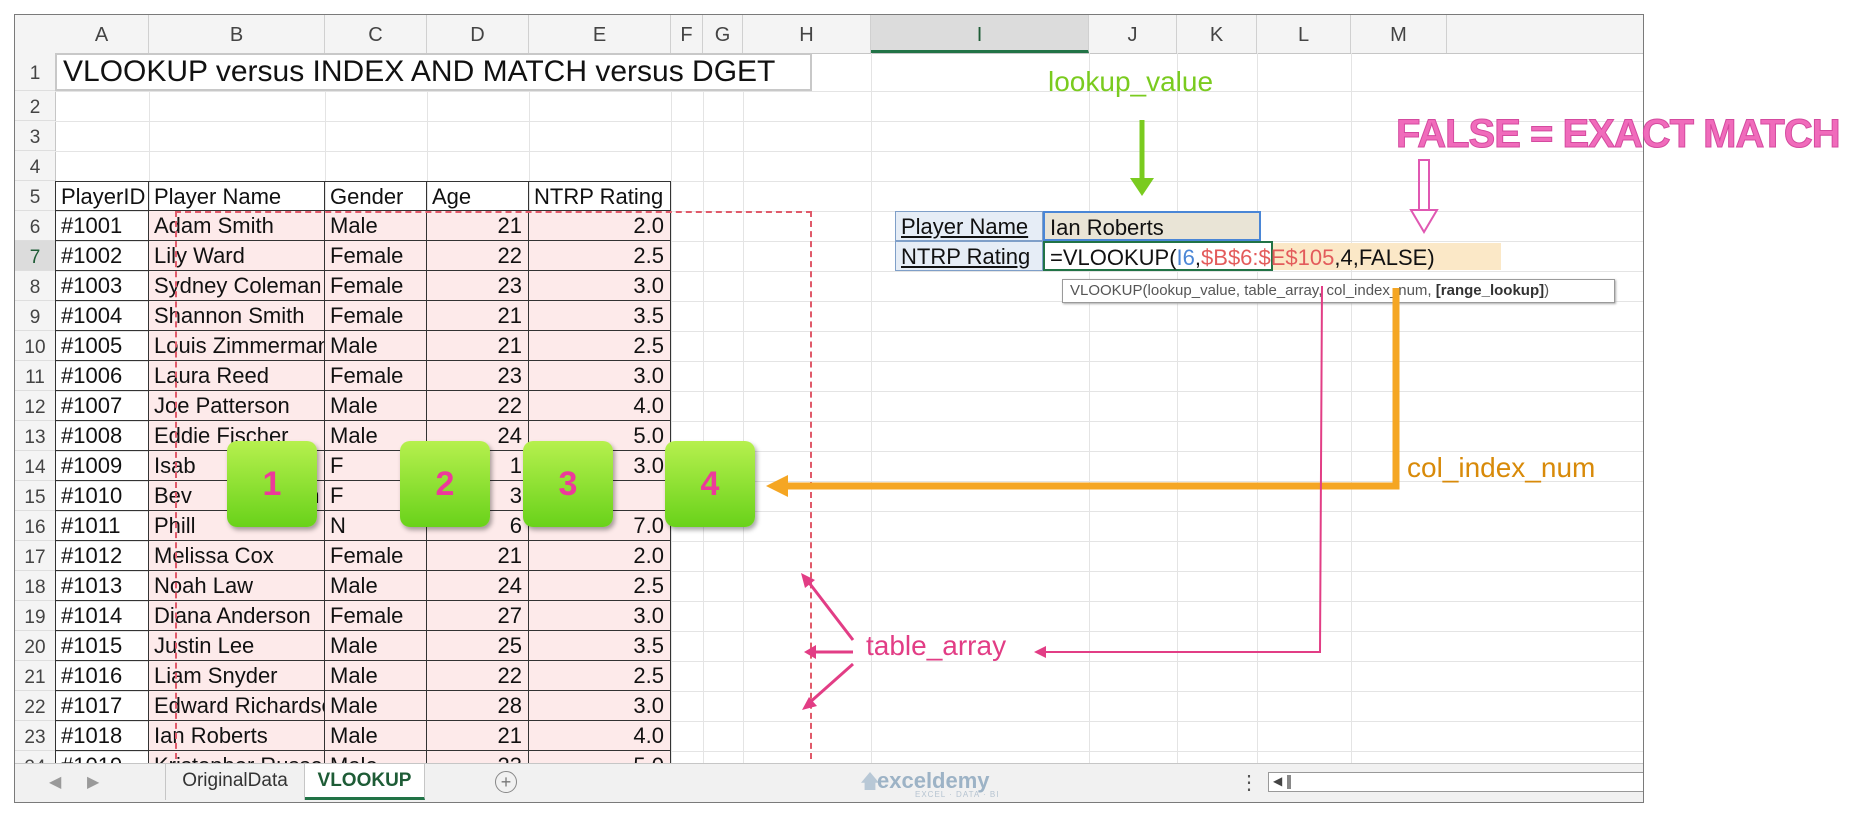  Describe the element at coordinates (807, 34) in the screenshot. I see `column-header-h: H` at that location.